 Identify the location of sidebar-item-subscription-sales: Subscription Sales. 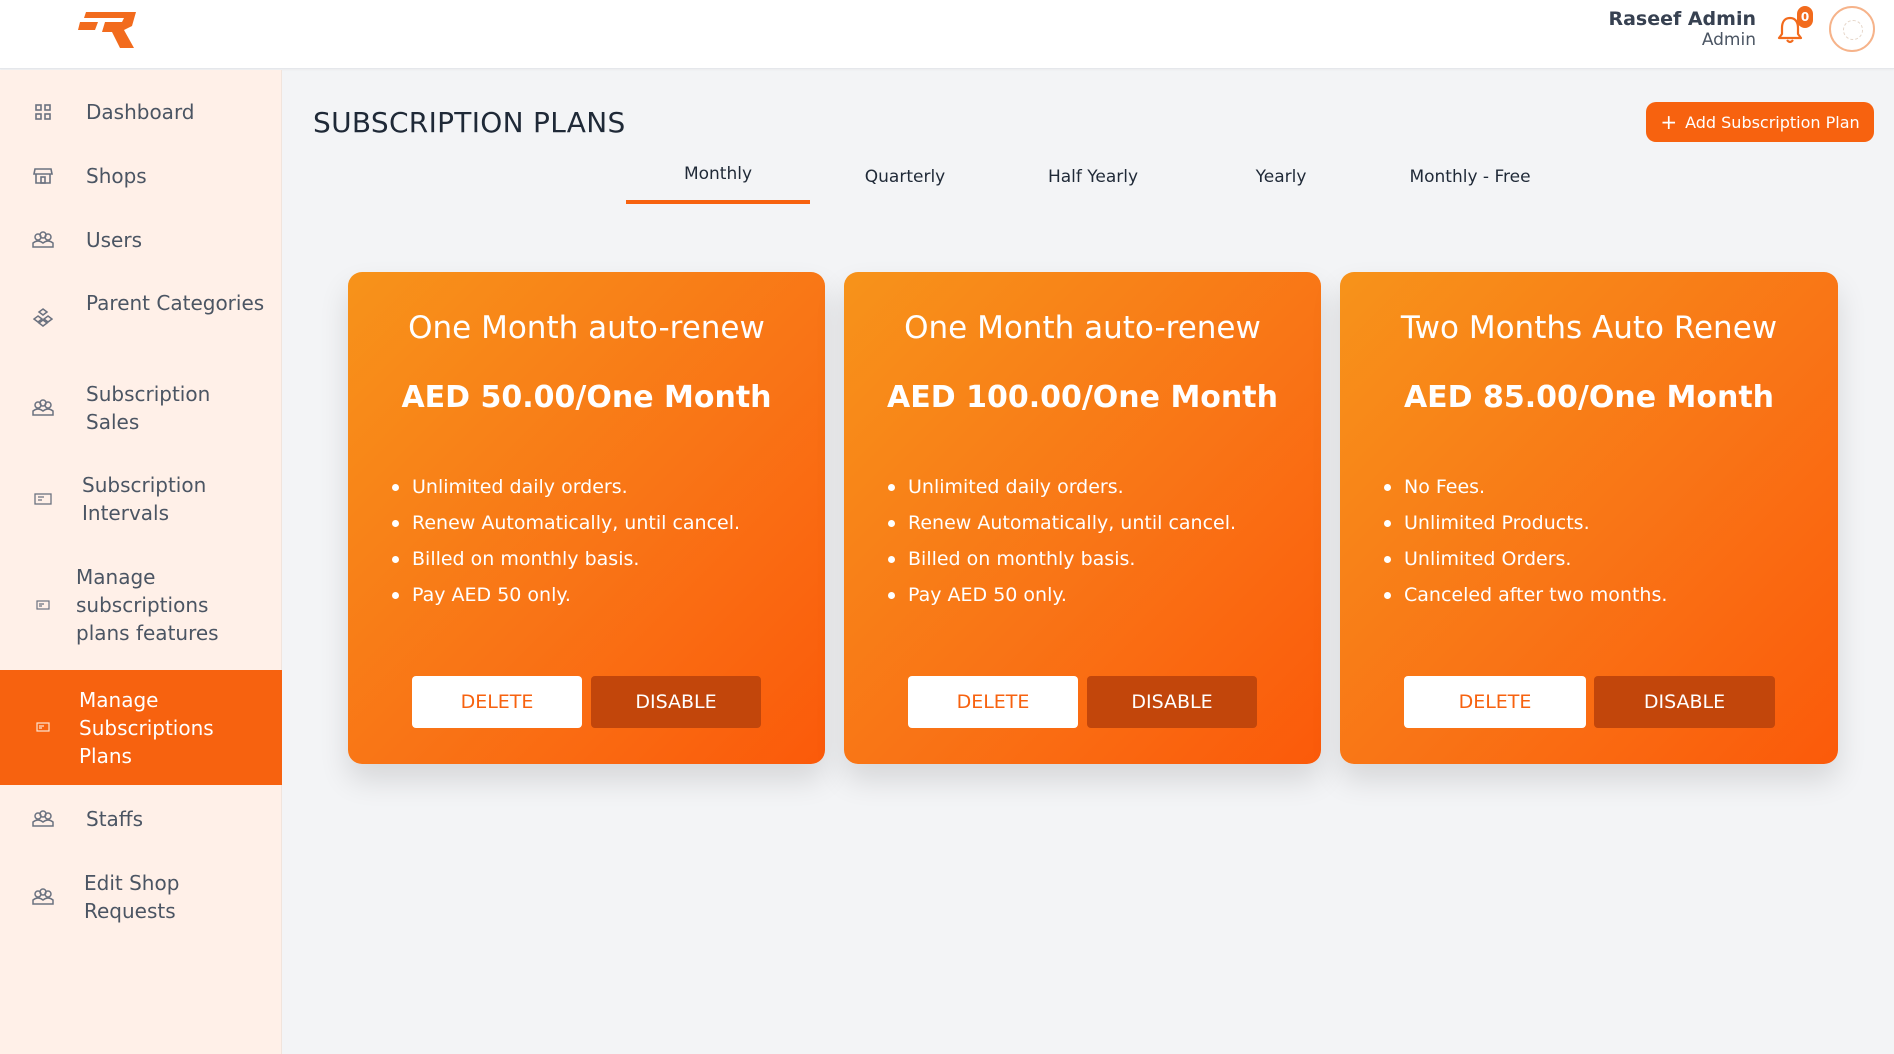
(141, 408).